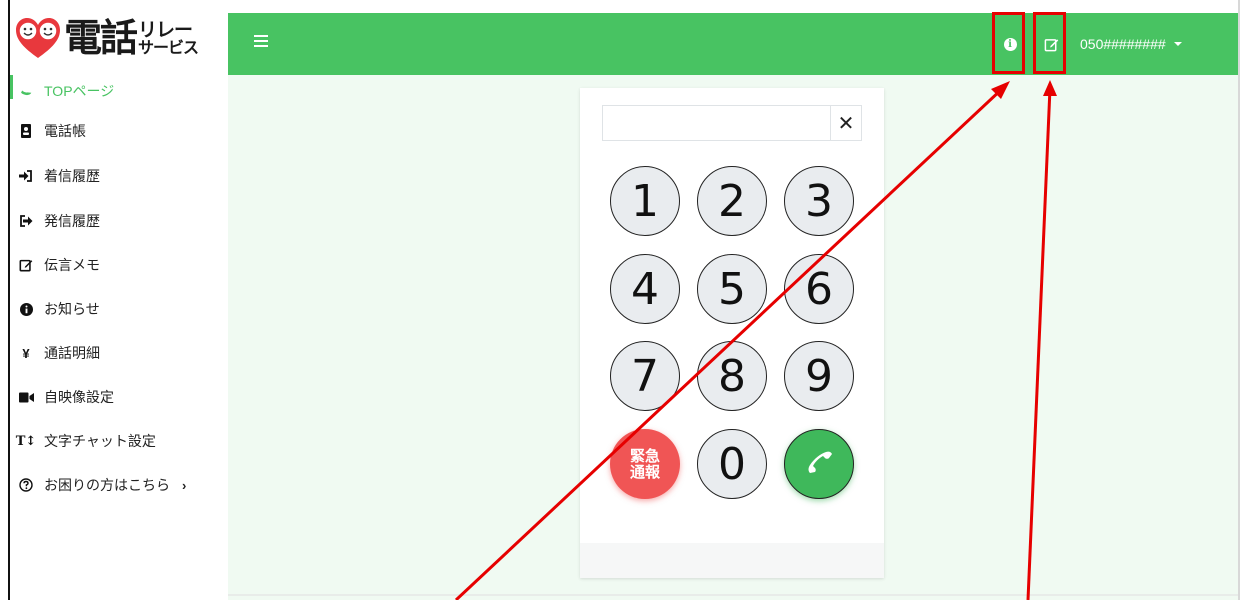 Image resolution: width=1242 pixels, height=600 pixels. I want to click on sign-in-icon, so click(26, 176).